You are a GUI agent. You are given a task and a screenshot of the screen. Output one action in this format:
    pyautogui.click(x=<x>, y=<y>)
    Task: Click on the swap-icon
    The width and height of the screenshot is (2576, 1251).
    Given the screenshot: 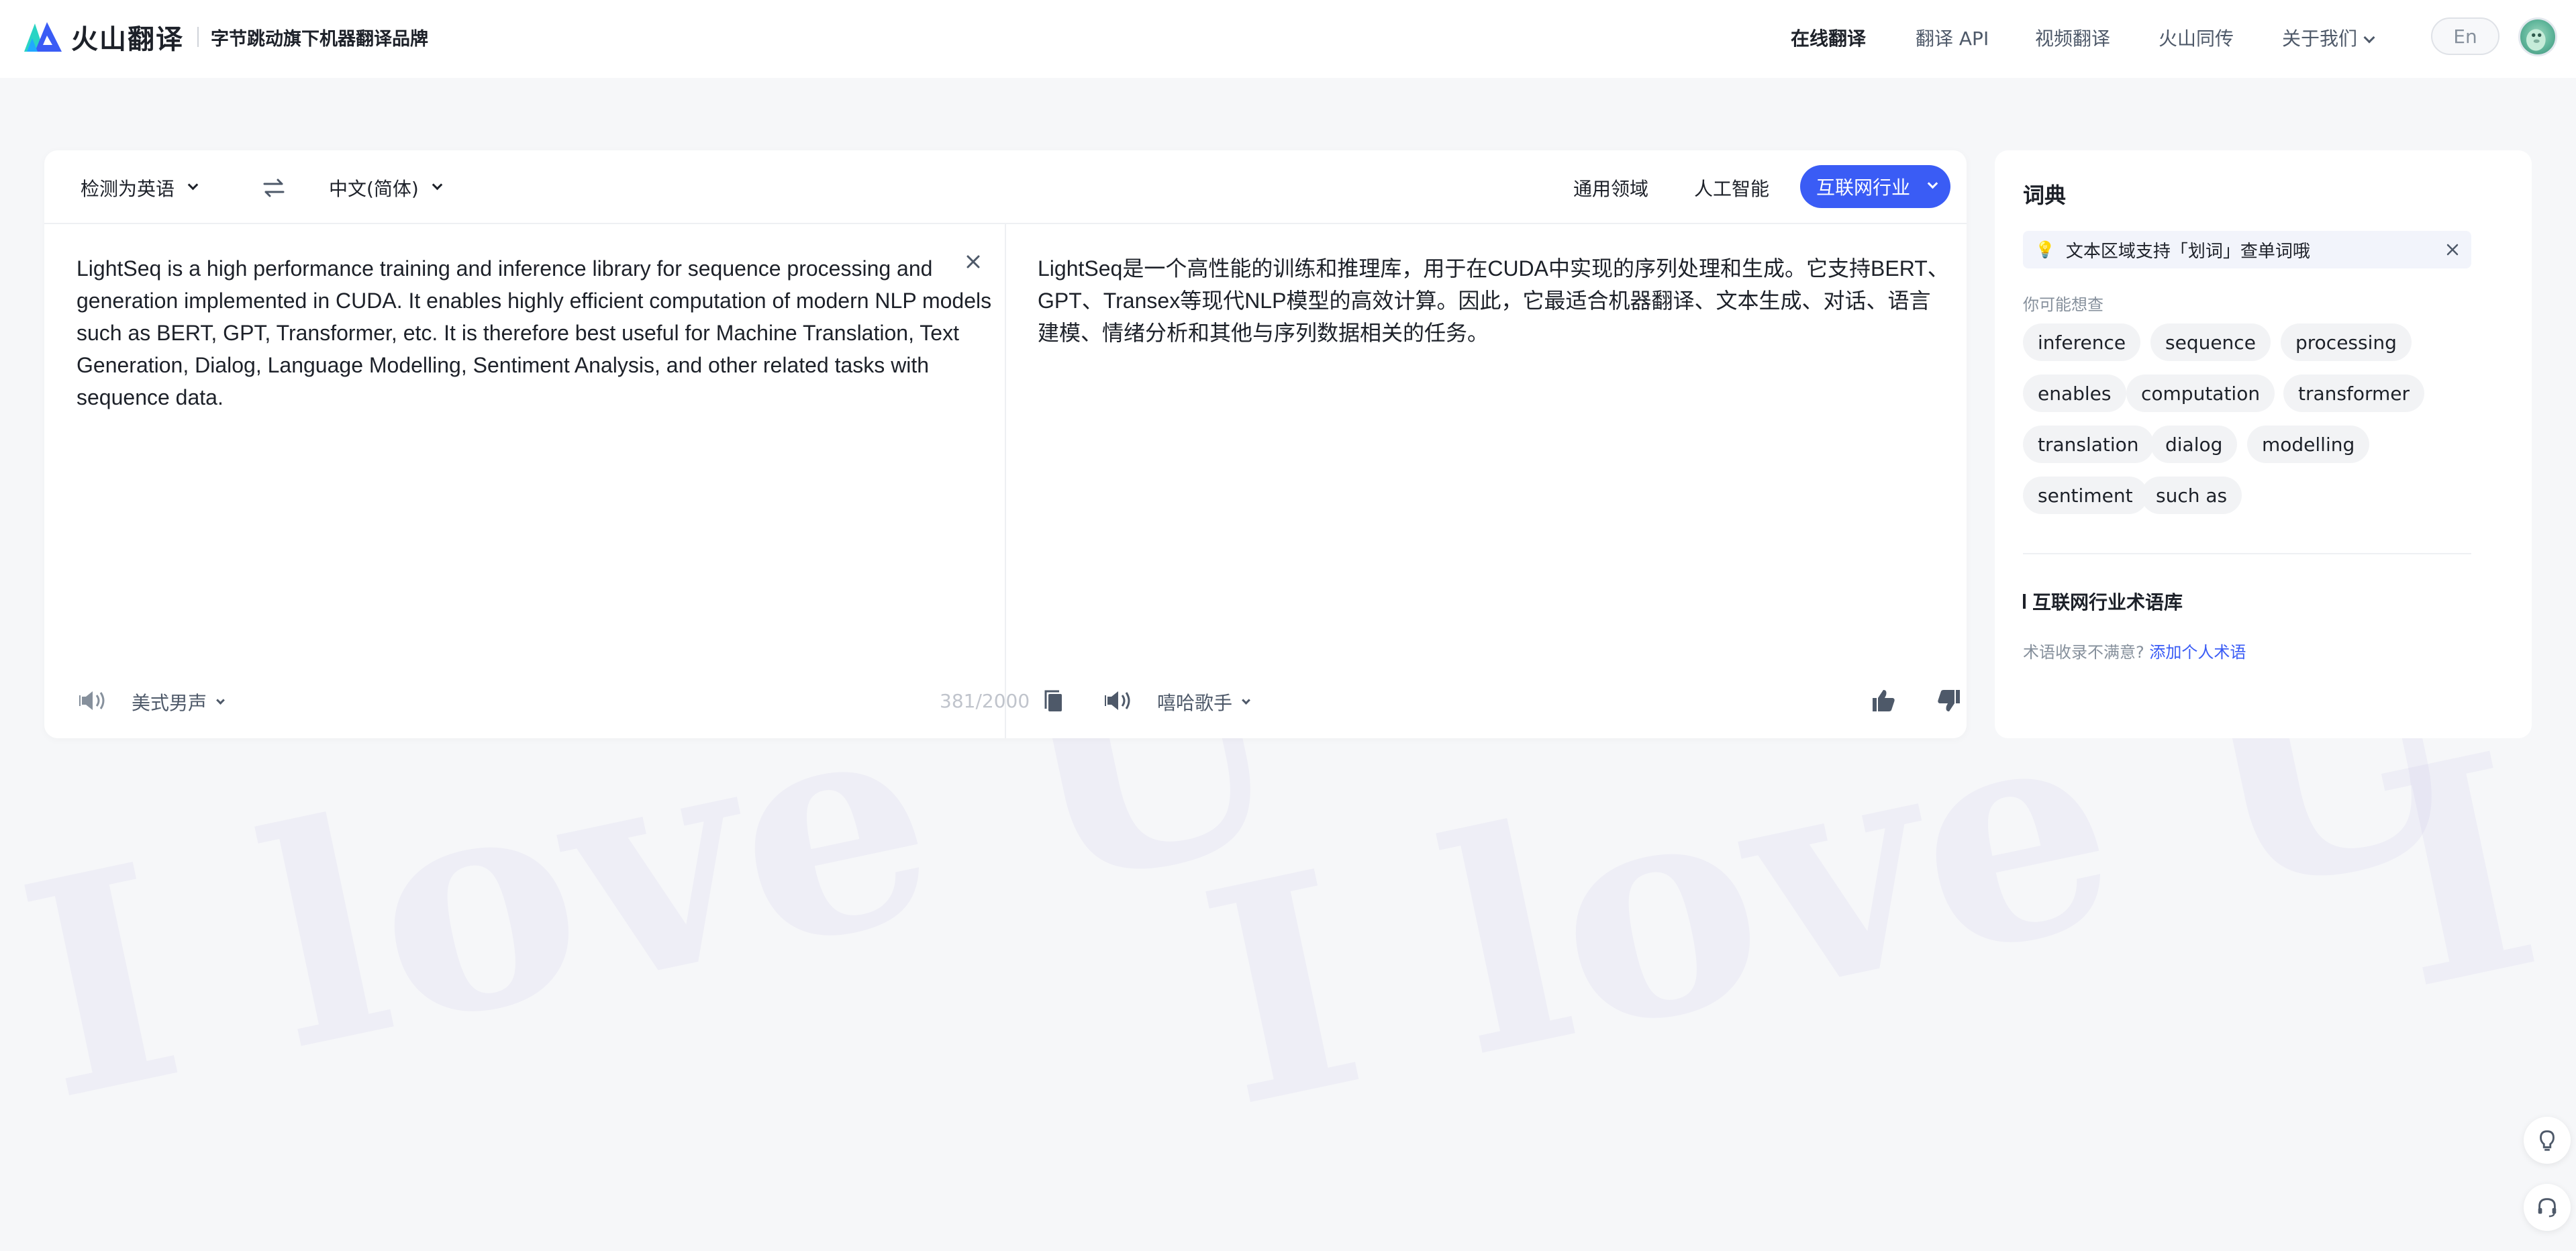 What is the action you would take?
    pyautogui.click(x=273, y=187)
    